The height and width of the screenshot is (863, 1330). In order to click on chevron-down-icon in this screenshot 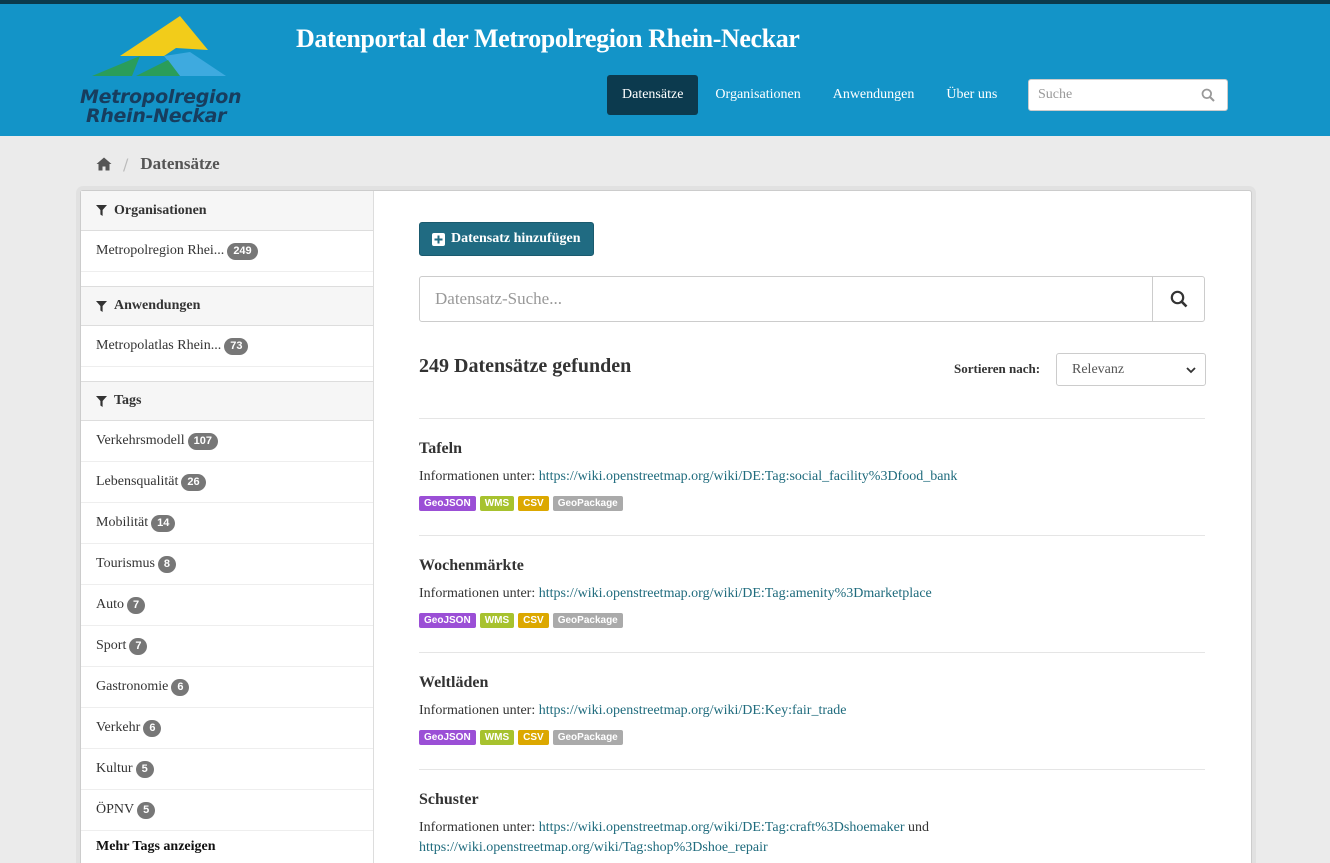, I will do `click(1191, 370)`.